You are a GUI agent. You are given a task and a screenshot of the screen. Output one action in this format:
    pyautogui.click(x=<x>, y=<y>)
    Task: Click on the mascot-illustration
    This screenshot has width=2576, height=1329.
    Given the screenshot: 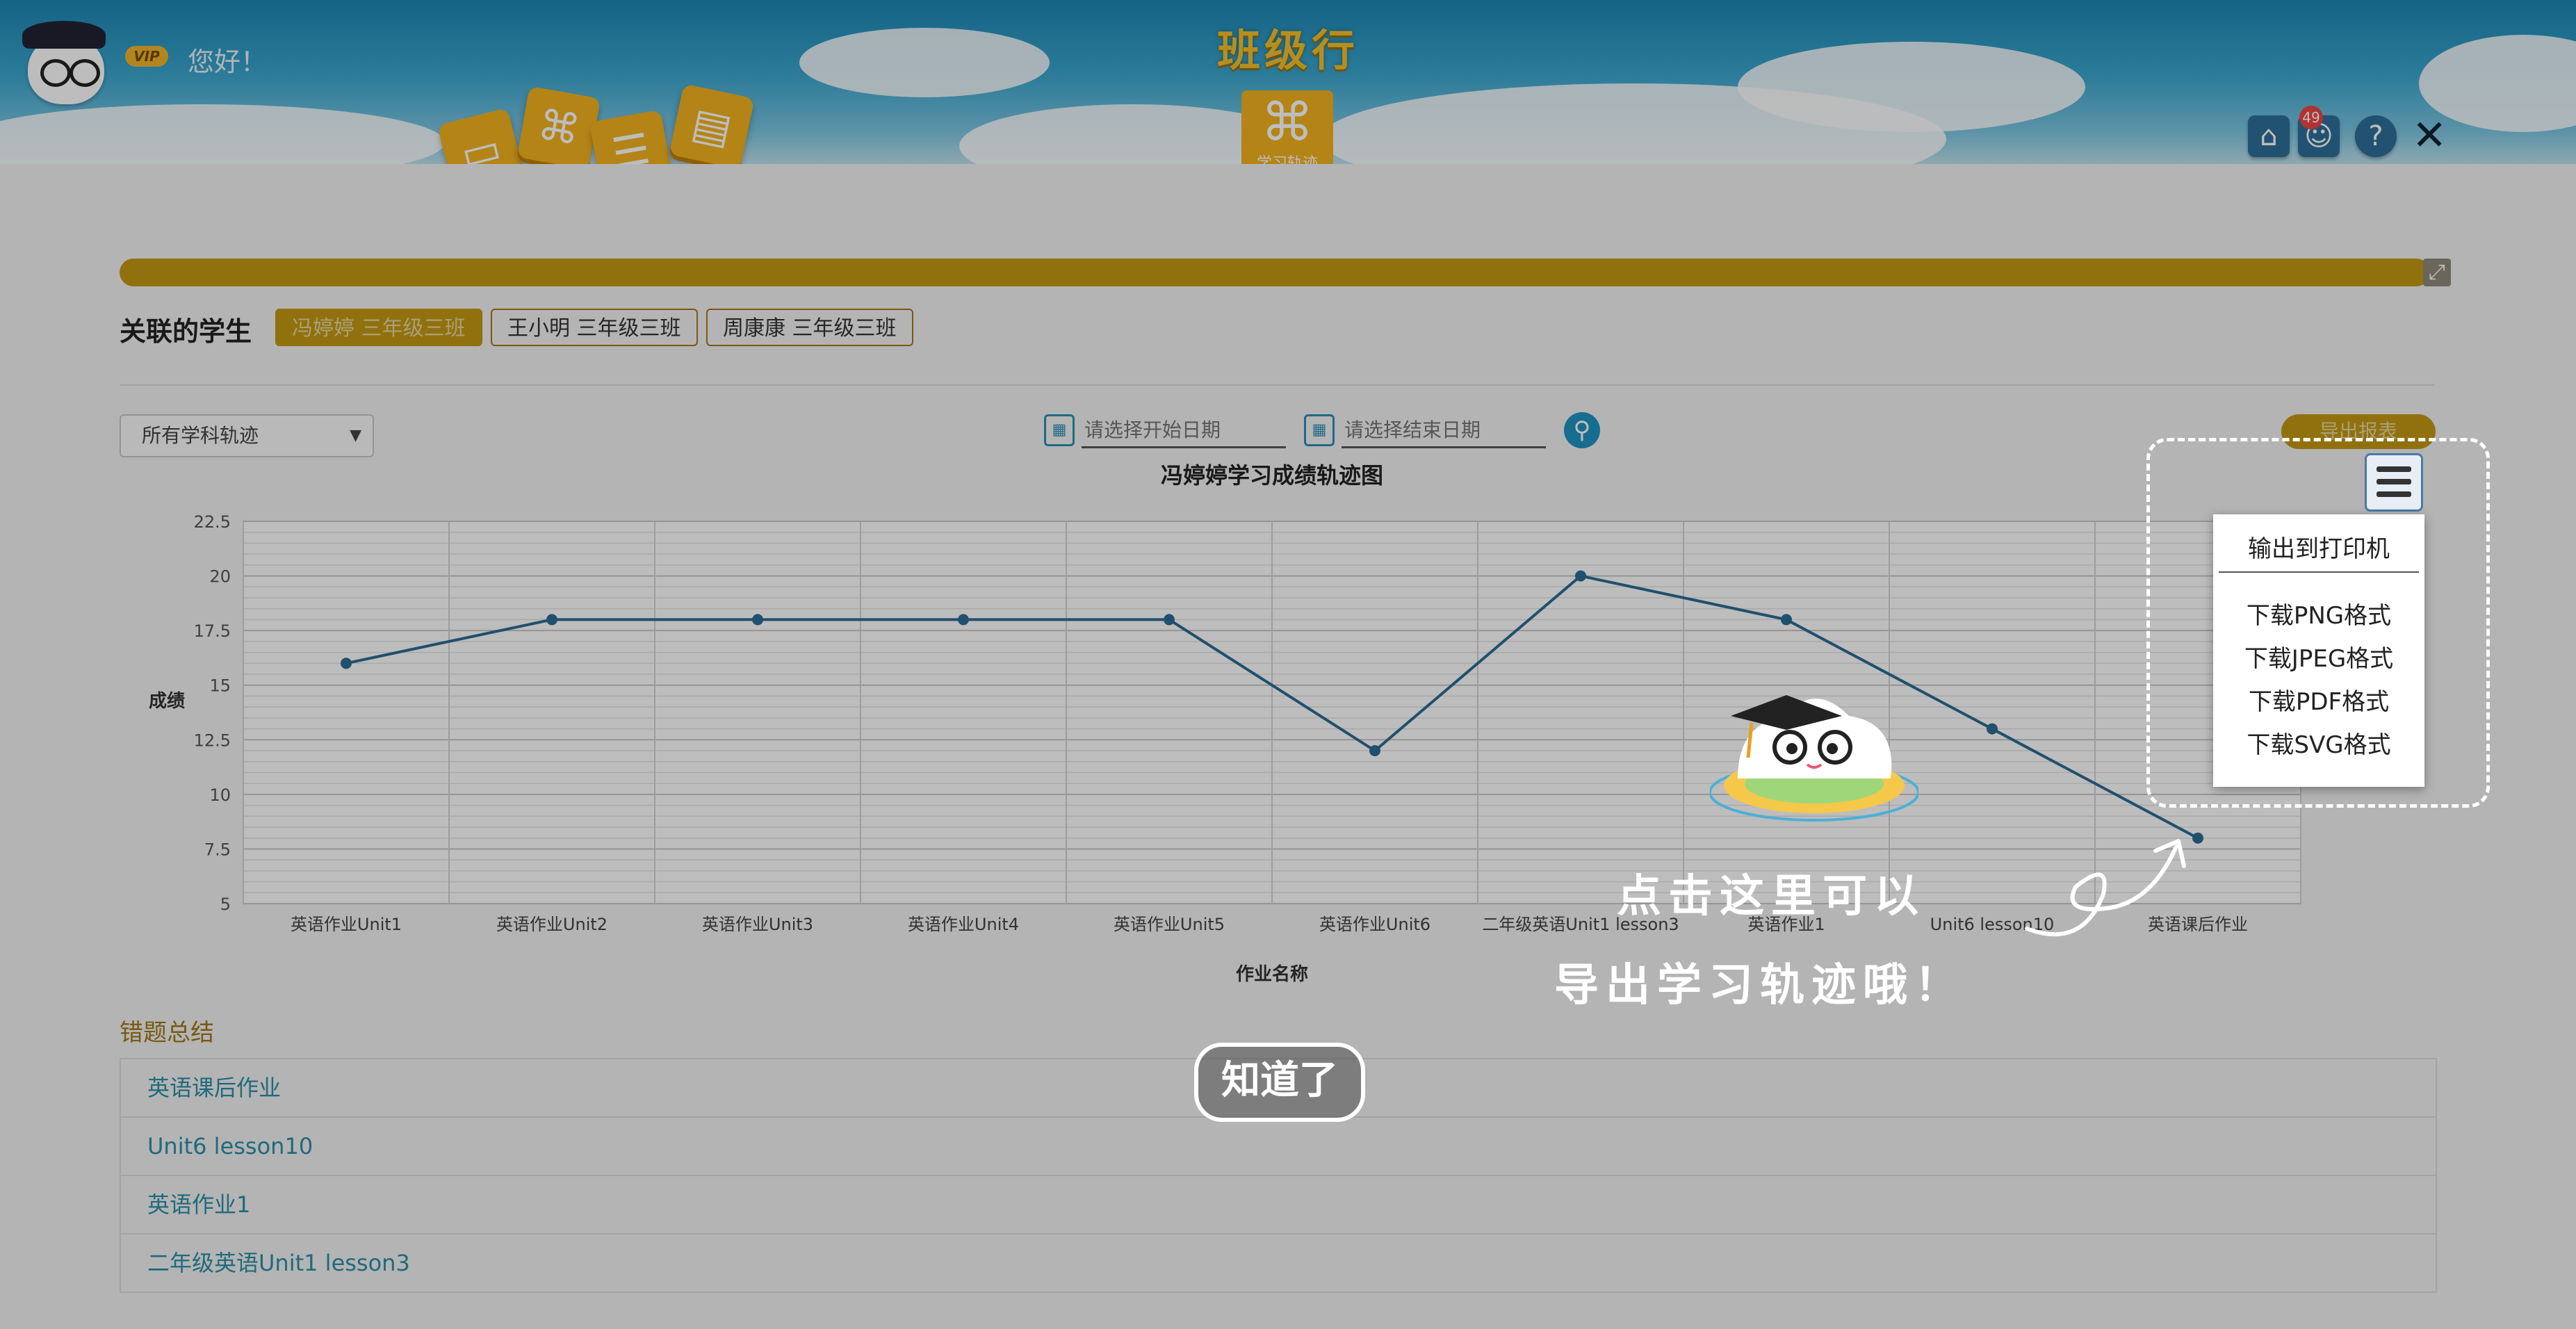 What is the action you would take?
    pyautogui.click(x=1814, y=758)
    